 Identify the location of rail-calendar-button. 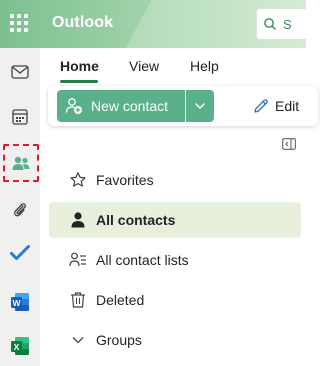
(20, 117).